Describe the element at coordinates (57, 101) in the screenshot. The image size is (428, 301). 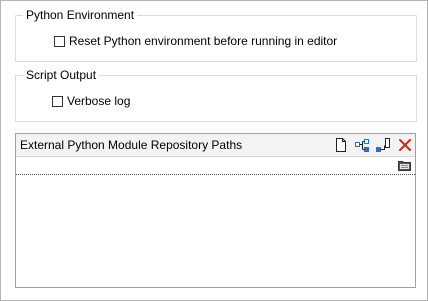
I see `verbose-log-checkbox` at that location.